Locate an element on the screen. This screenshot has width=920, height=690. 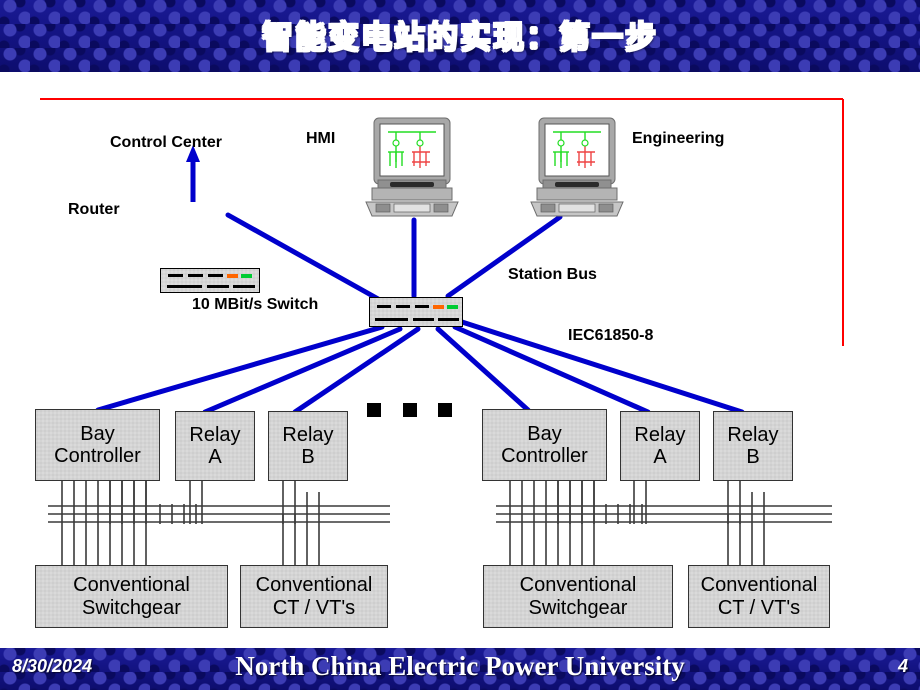
ct-vt-right-line2: CT / VT's is located at coordinates (759, 607).